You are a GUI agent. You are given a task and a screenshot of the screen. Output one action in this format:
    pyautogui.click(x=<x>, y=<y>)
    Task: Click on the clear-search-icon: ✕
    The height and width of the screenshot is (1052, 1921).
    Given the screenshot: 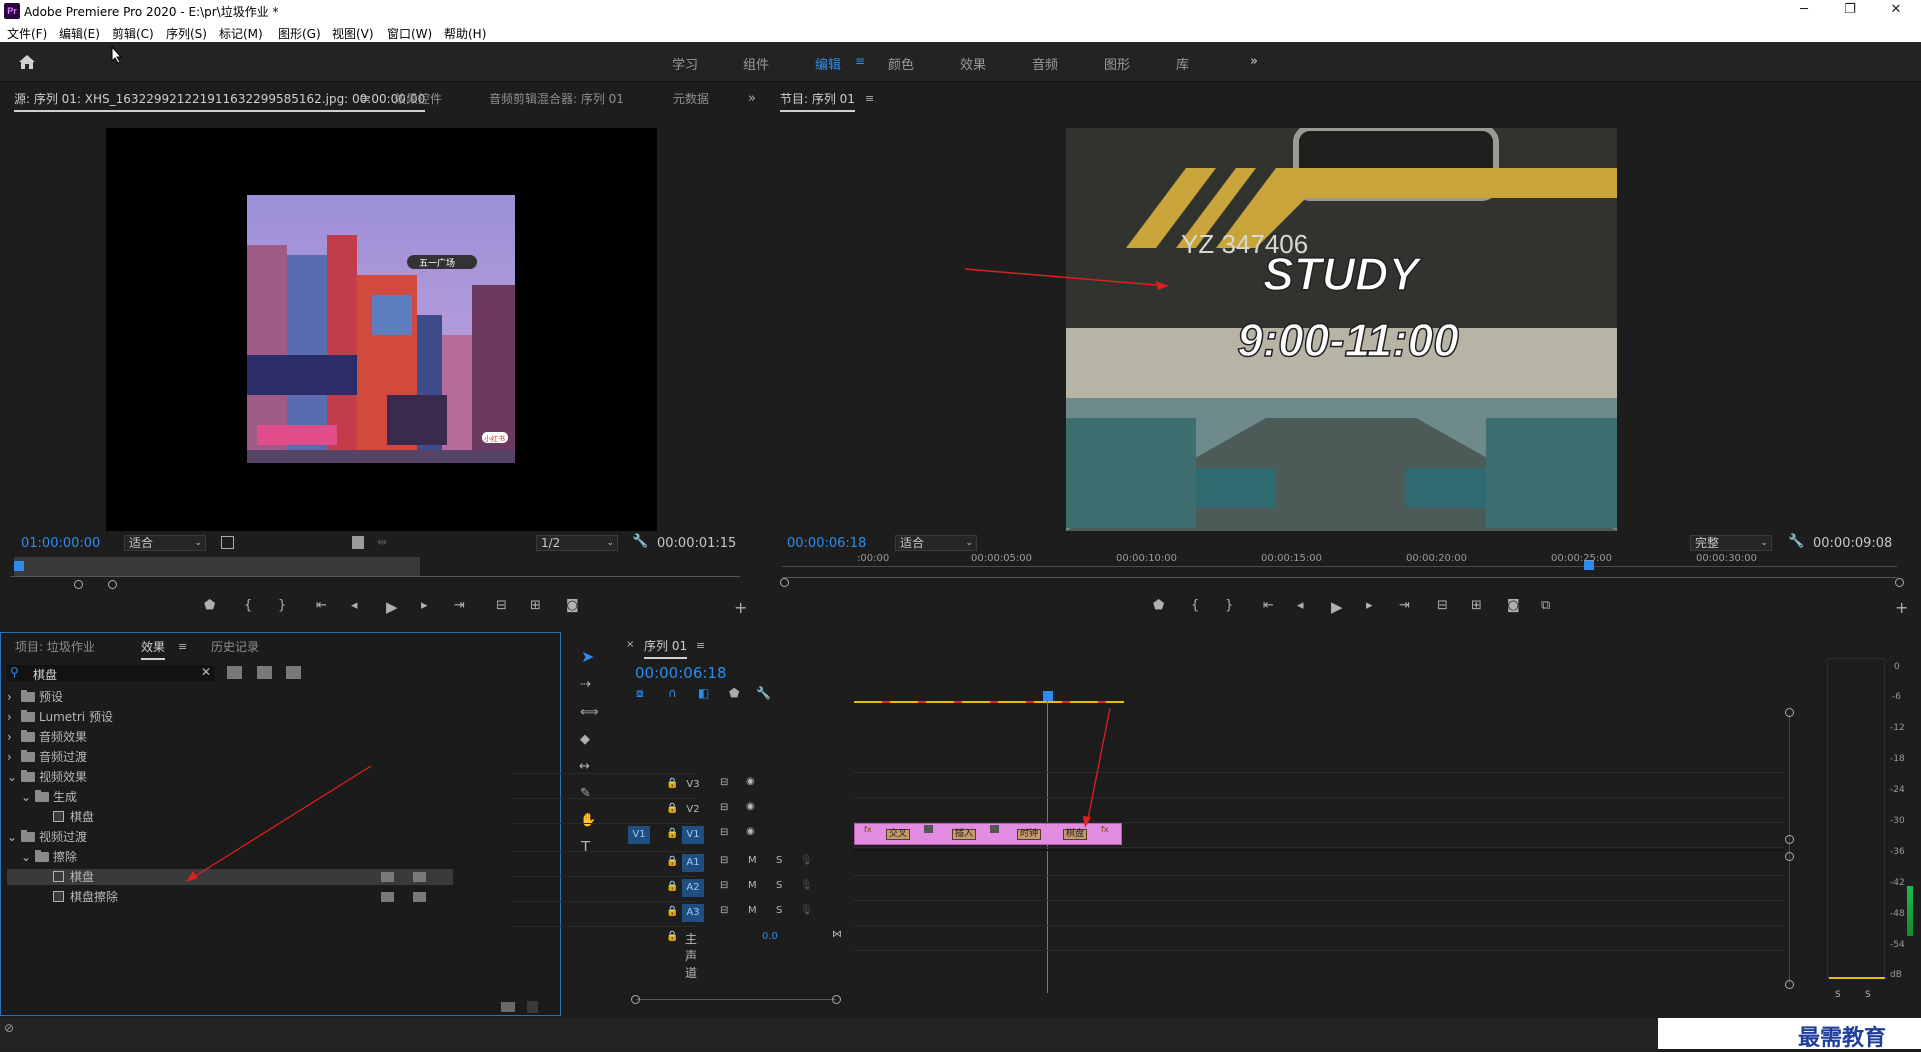 What is the action you would take?
    pyautogui.click(x=206, y=672)
    